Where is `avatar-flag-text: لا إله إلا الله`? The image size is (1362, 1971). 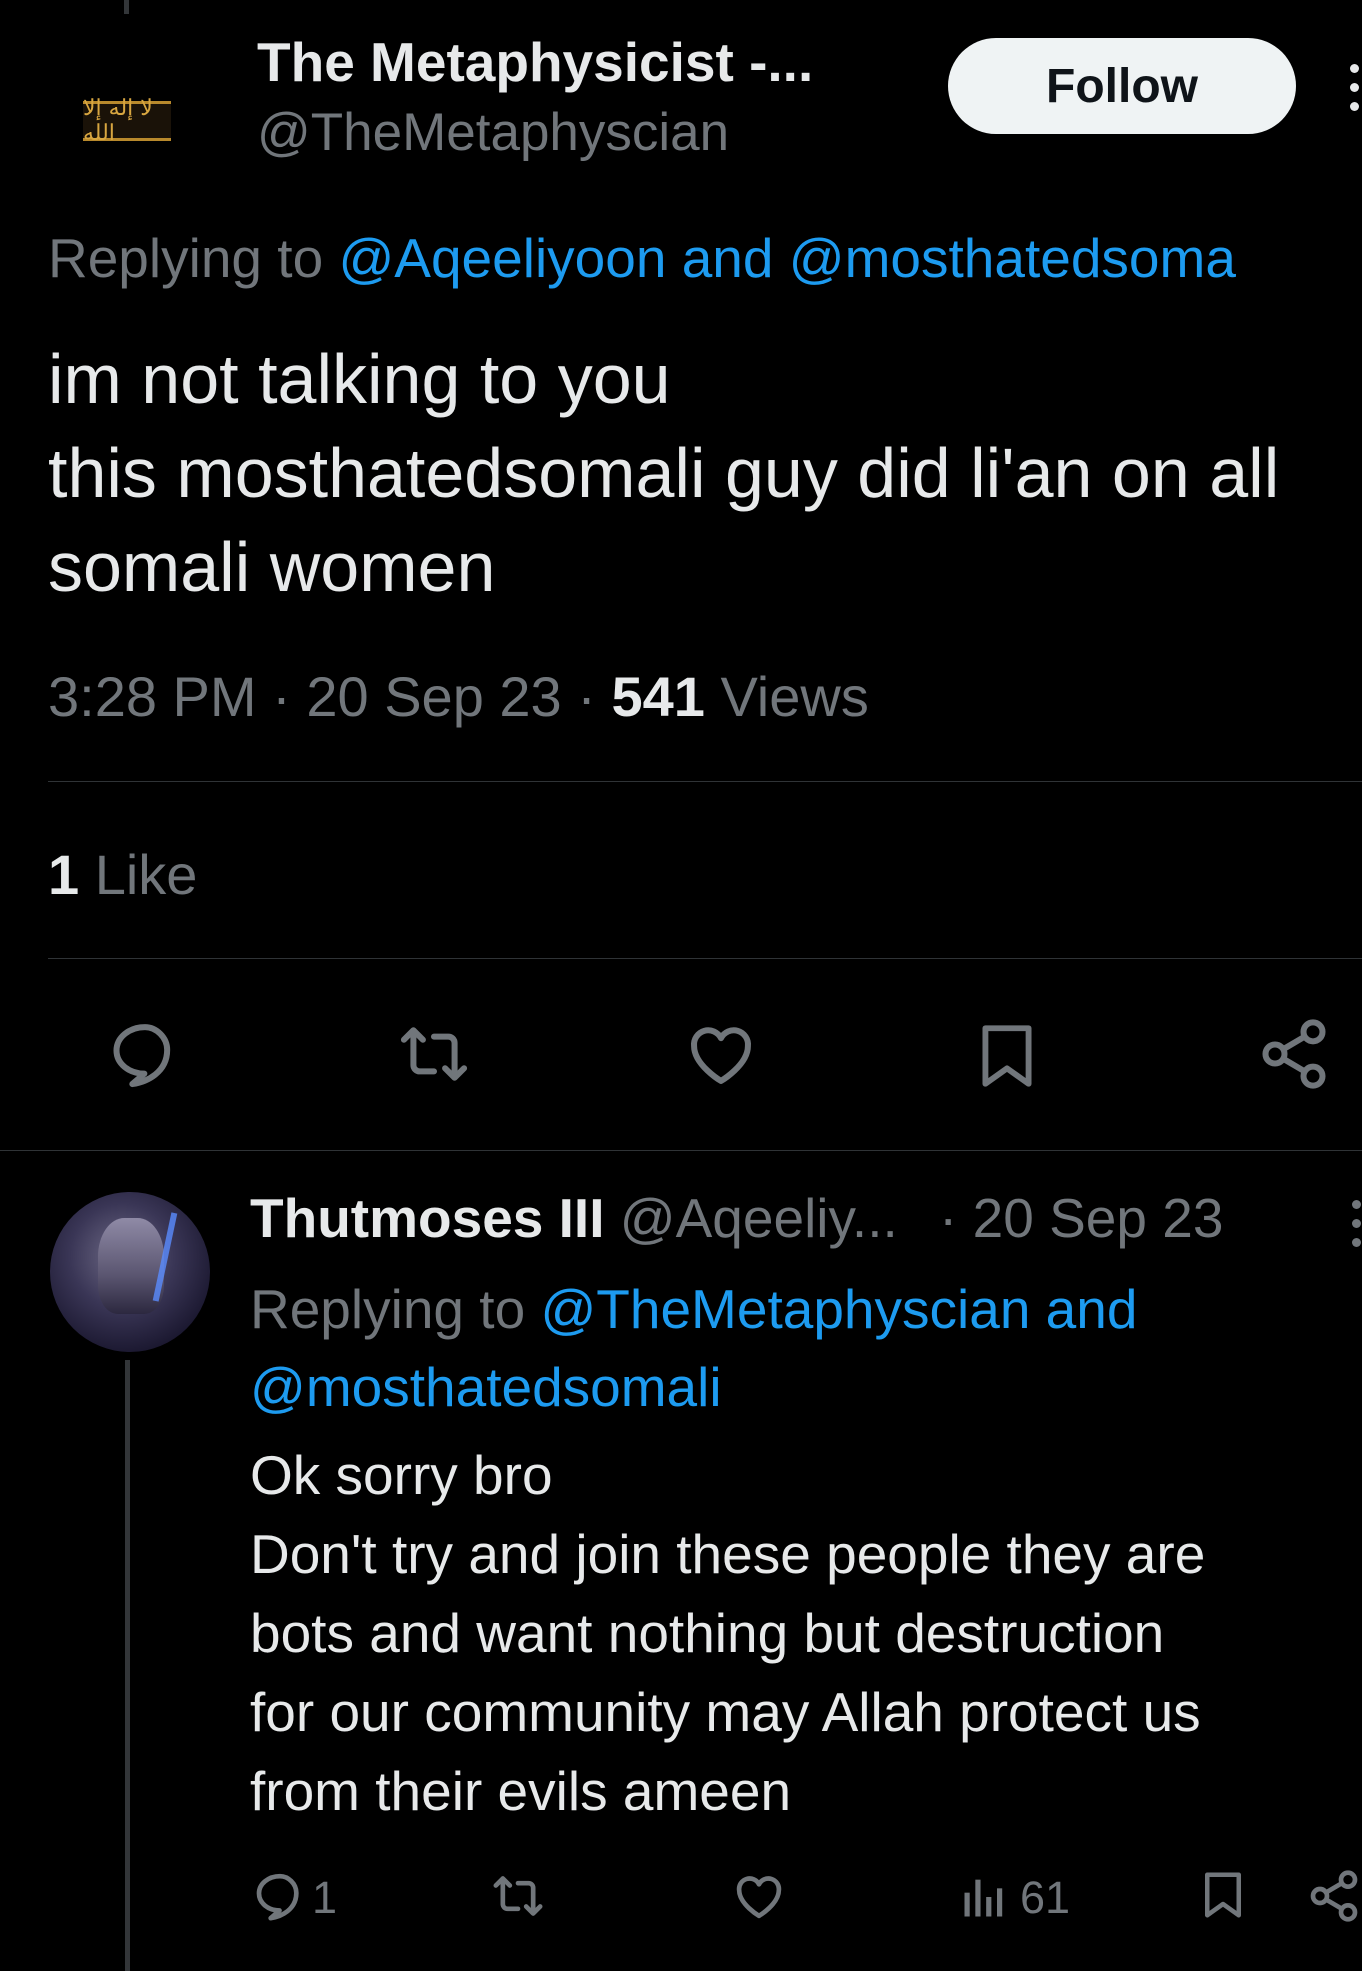
avatar-flag-text: لا إله إلا الله is located at coordinates (118, 121).